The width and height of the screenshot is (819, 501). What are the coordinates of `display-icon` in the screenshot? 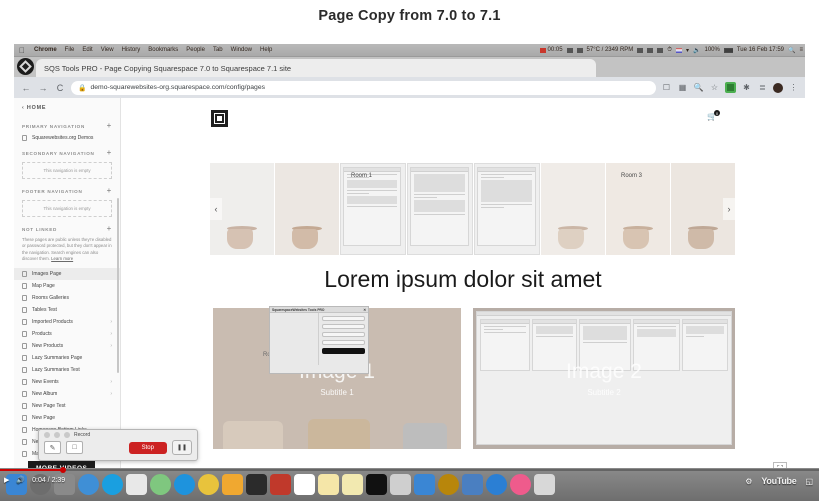 It's located at (570, 50).